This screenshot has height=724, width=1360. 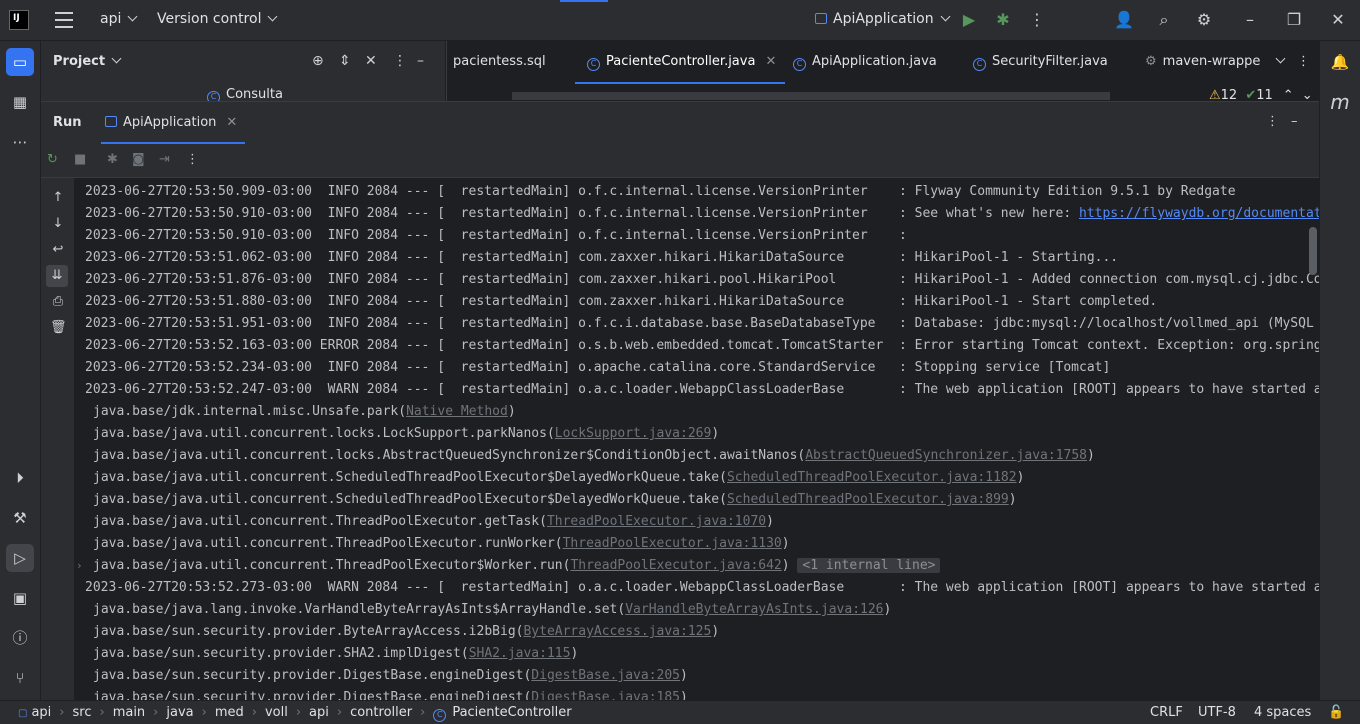 I want to click on stack-source-link: VarHandleByteArrayAsInts.java:126, so click(x=754, y=609).